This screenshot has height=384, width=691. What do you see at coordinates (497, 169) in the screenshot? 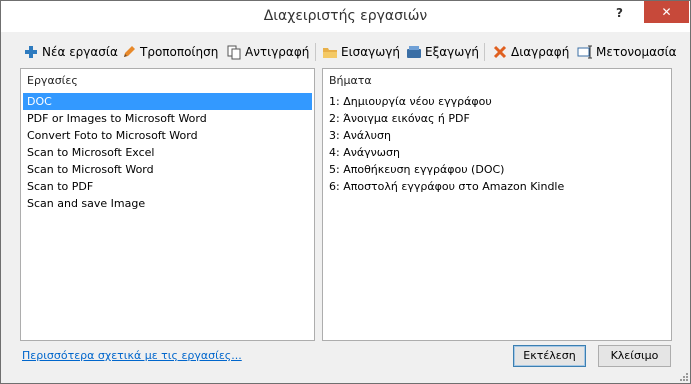
I see `step-item: 5: Αποθήκευση εγγράφου (DOC)` at bounding box center [497, 169].